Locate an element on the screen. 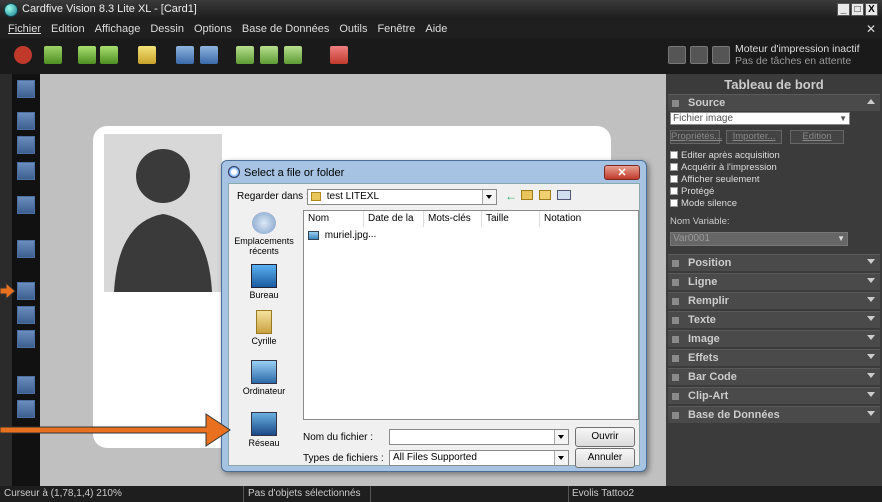 The image size is (882, 502). minimize-button: _ is located at coordinates (843, 9).